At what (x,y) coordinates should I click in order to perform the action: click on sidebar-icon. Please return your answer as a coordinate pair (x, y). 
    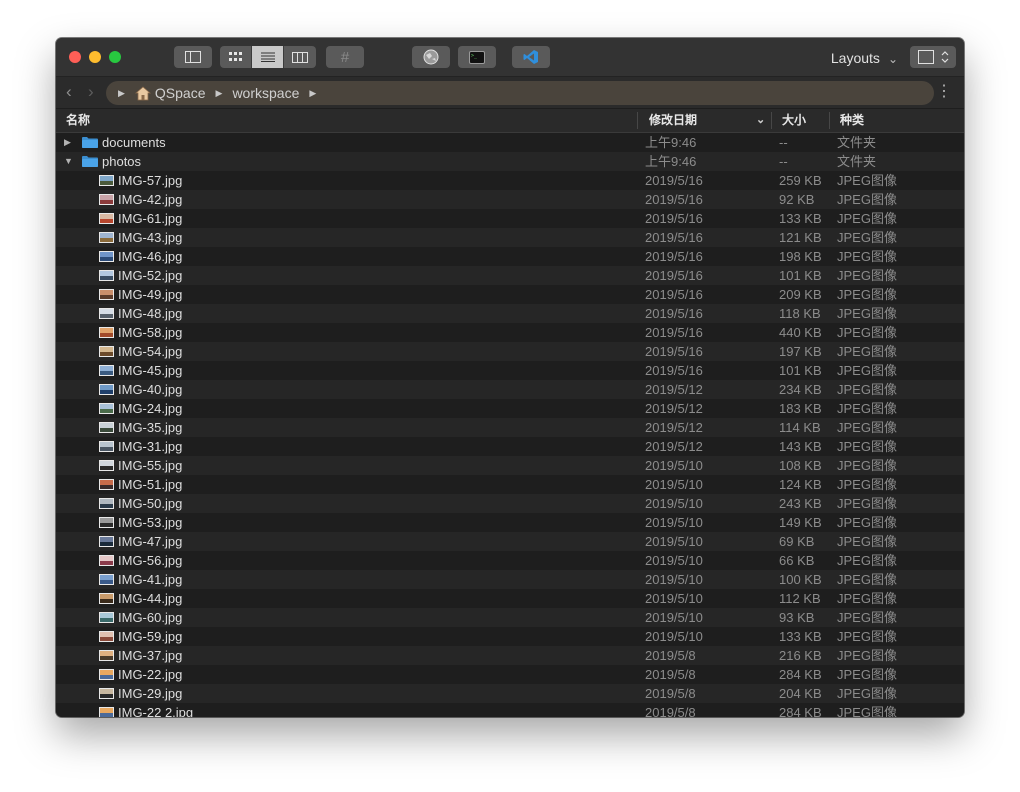
    Looking at the image, I should click on (193, 57).